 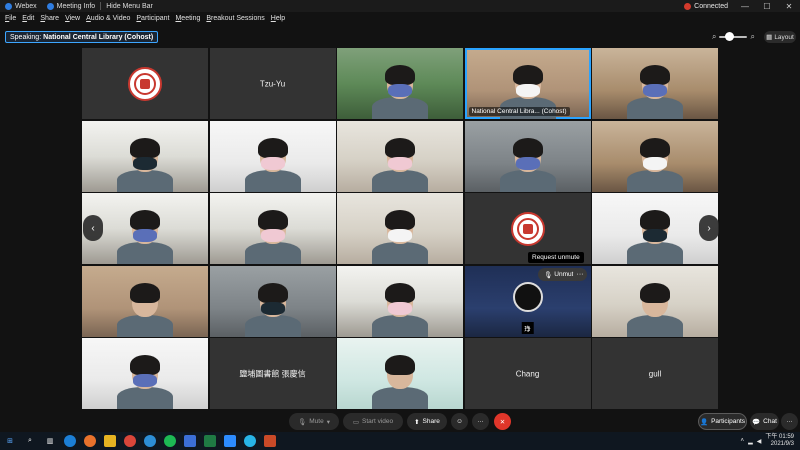 What do you see at coordinates (71, 6) in the screenshot?
I see `meeting-info-button: Meeting Info` at bounding box center [71, 6].